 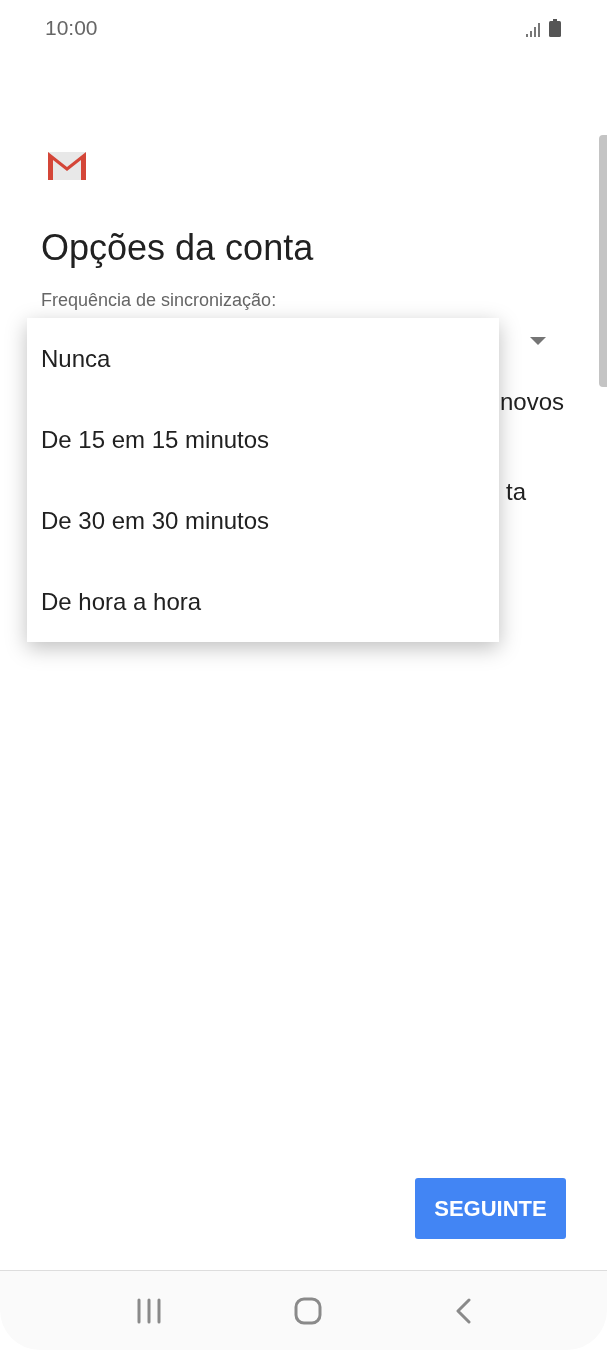 I want to click on next-button: SEGUINTE, so click(x=490, y=1208).